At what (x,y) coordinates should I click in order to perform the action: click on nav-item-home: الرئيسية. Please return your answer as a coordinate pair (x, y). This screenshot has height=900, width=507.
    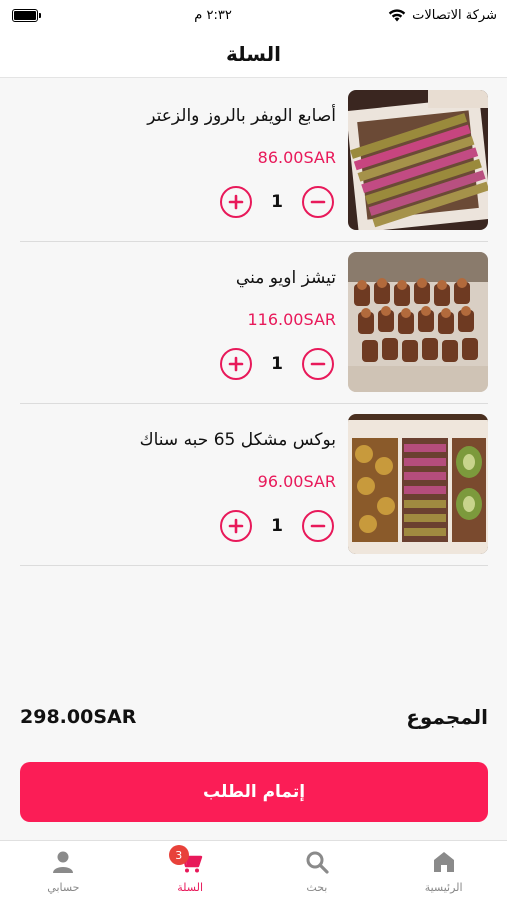
    Looking at the image, I should click on (443, 870).